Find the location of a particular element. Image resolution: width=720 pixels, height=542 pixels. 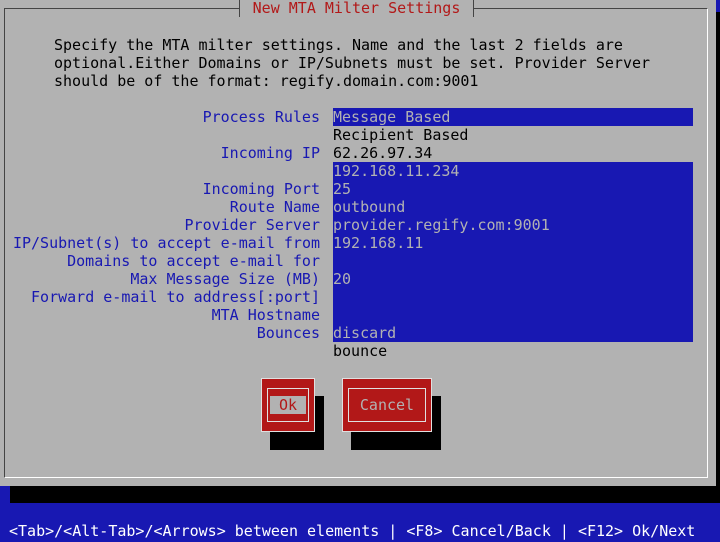

bounces-option-bounce: bounce is located at coordinates (360, 351).